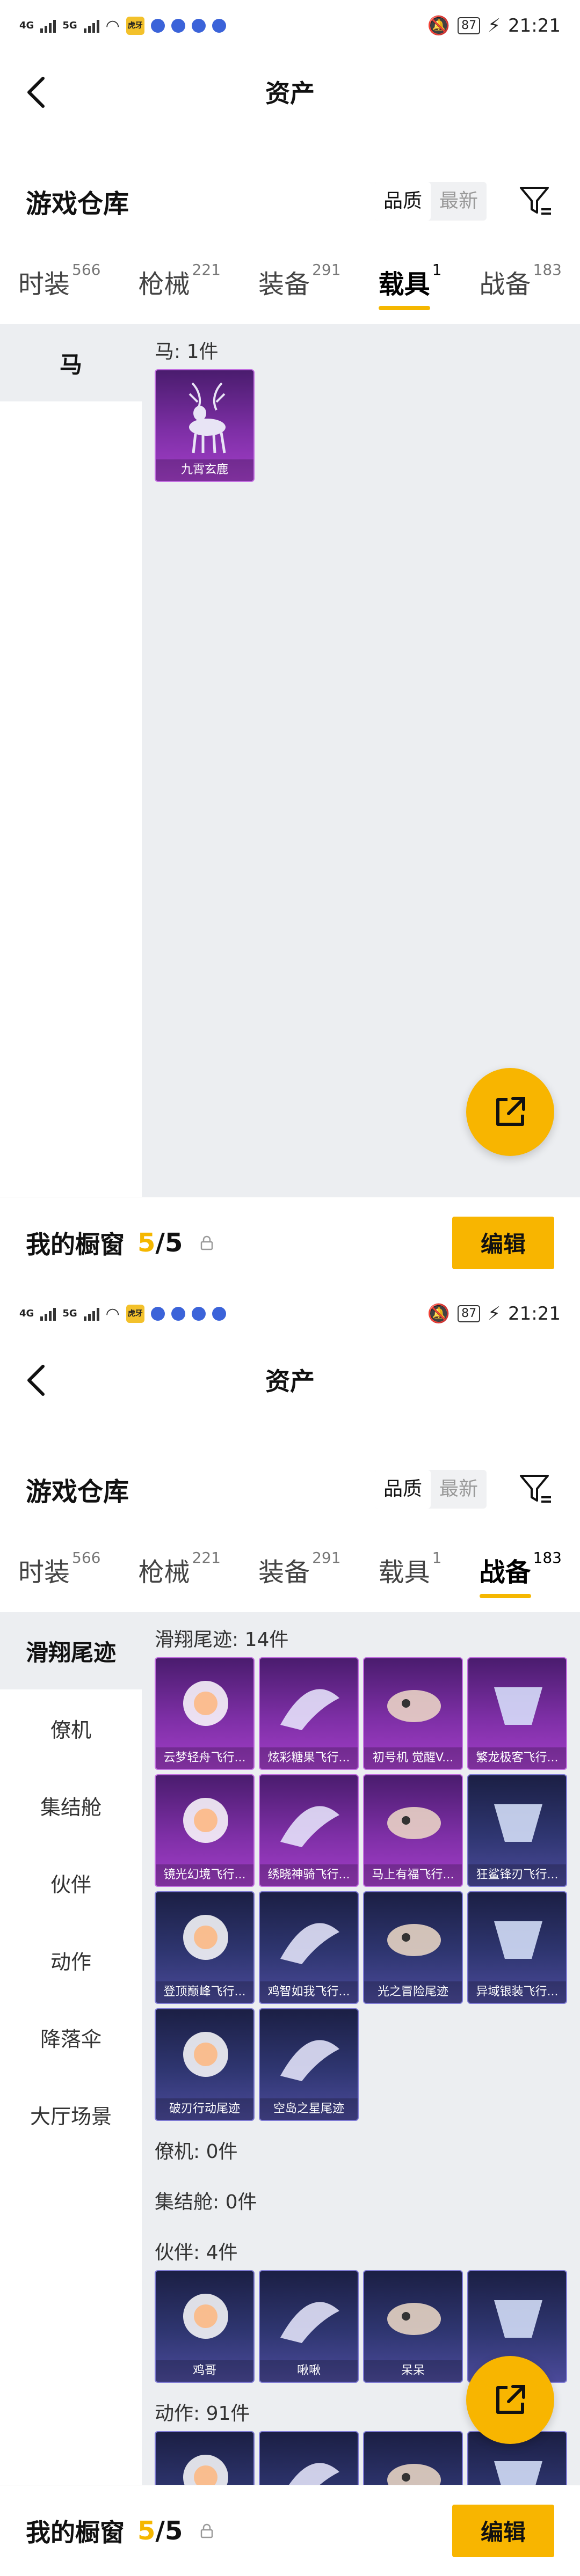  I want to click on mute-icon: 🔕, so click(439, 25).